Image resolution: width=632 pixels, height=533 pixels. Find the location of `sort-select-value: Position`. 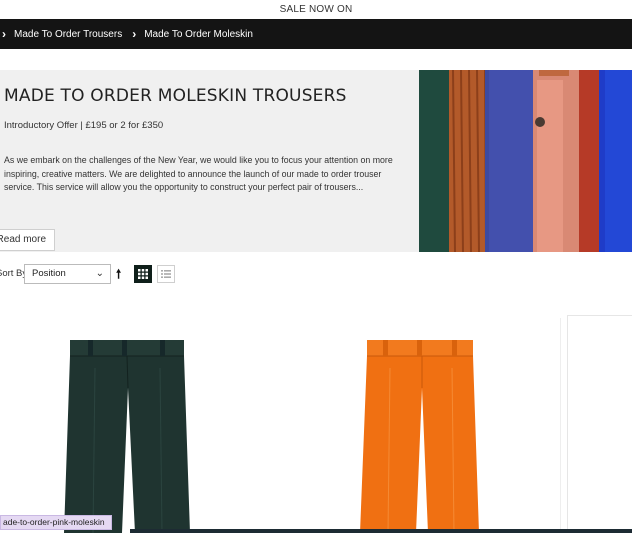

sort-select-value: Position is located at coordinates (49, 273).